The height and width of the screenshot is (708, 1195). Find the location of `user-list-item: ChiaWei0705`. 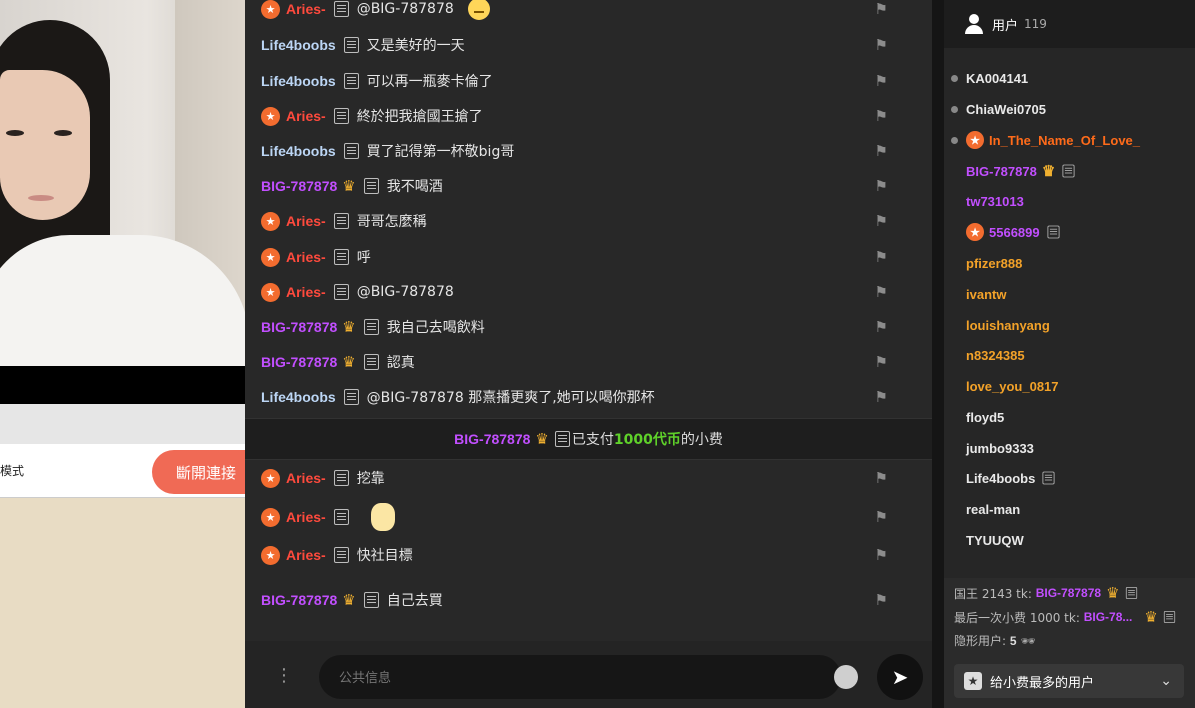

user-list-item: ChiaWei0705 is located at coordinates (1069, 109).